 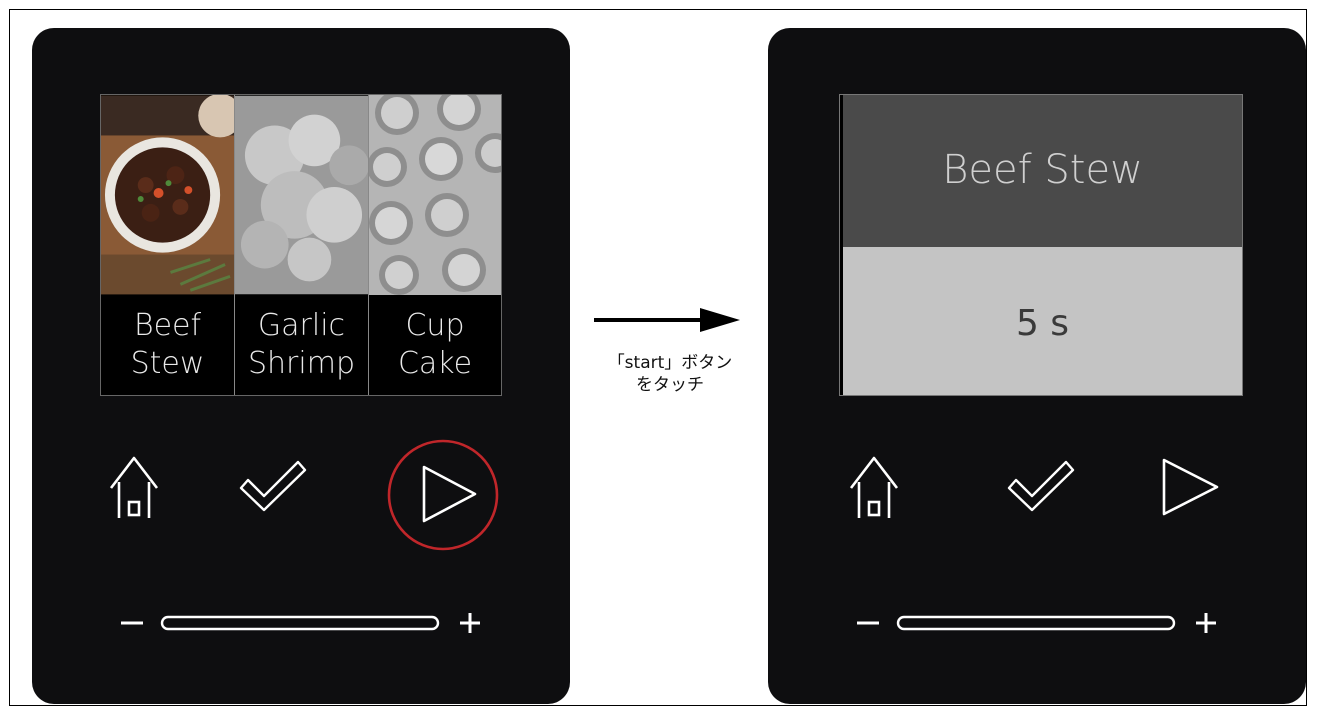 I want to click on highlight-circle, so click(x=443, y=495).